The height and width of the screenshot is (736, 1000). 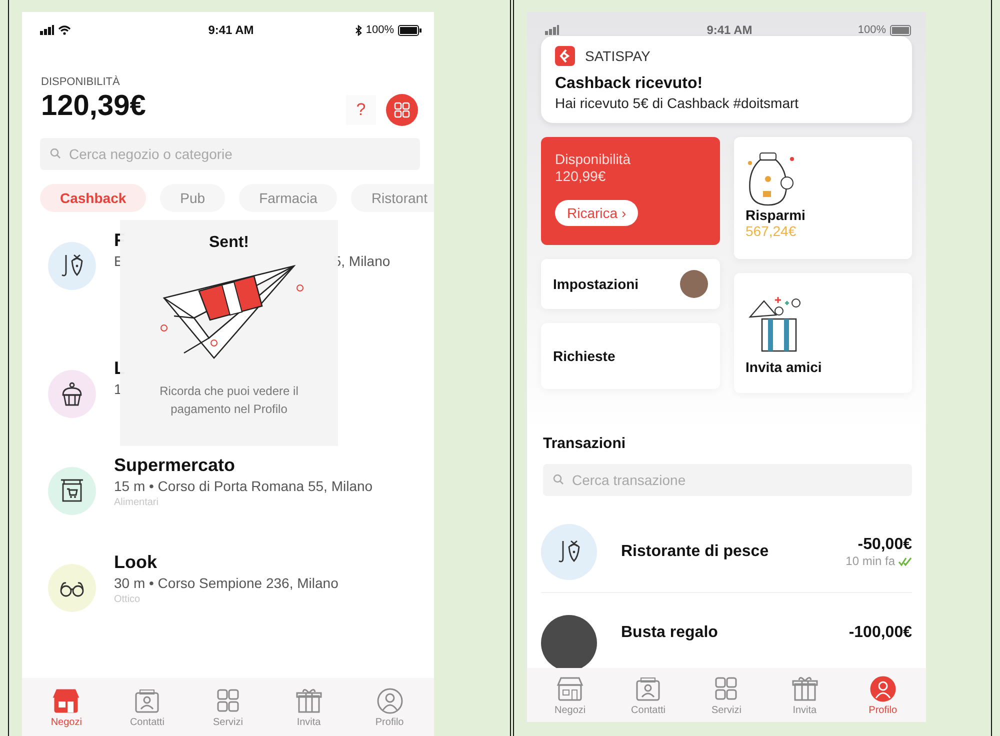 I want to click on shop-address: 15 m • Corso di Porta Romana 55, Milano, so click(x=243, y=486).